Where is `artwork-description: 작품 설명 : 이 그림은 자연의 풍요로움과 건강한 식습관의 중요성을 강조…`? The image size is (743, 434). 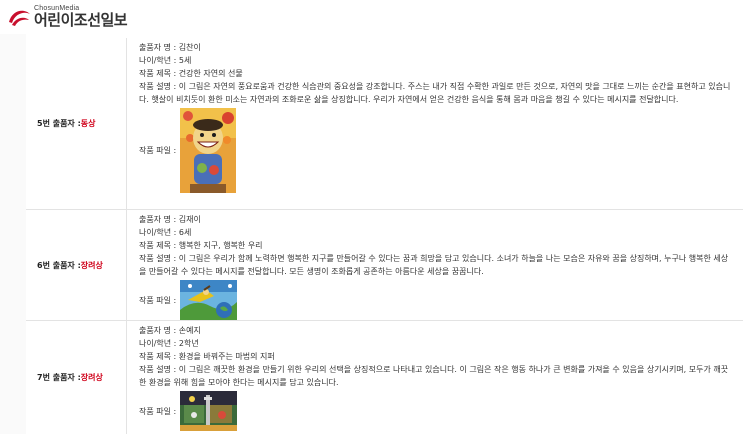
artwork-description: 작품 설명 : 이 그림은 자연의 풍요로움과 건강한 식습관의 중요성을 강조… is located at coordinates (435, 93).